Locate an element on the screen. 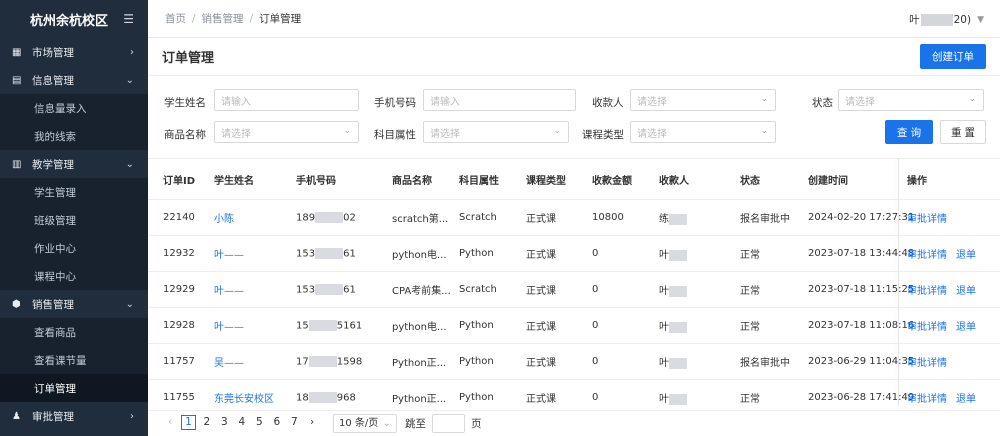 This screenshot has height=436, width=1000. student-name-link: 吴—— is located at coordinates (229, 361).